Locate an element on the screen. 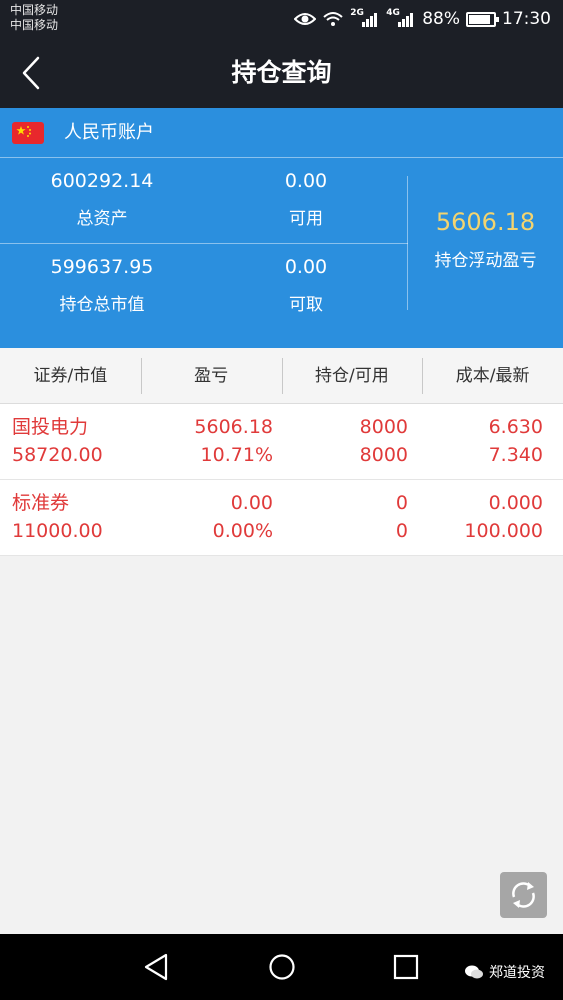  nav-recents-button is located at coordinates (406, 969).